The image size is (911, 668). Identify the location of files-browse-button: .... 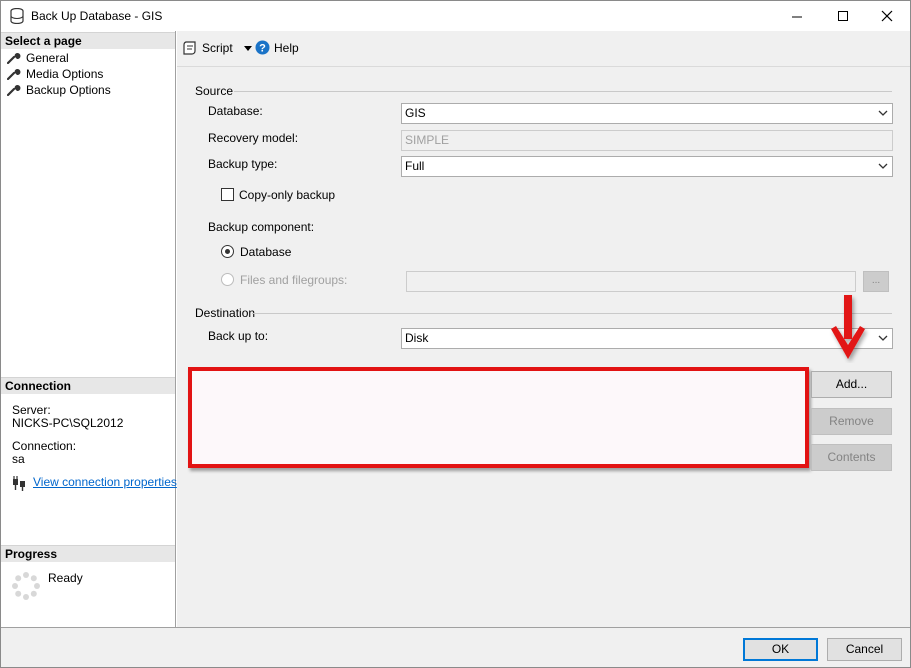
(876, 281).